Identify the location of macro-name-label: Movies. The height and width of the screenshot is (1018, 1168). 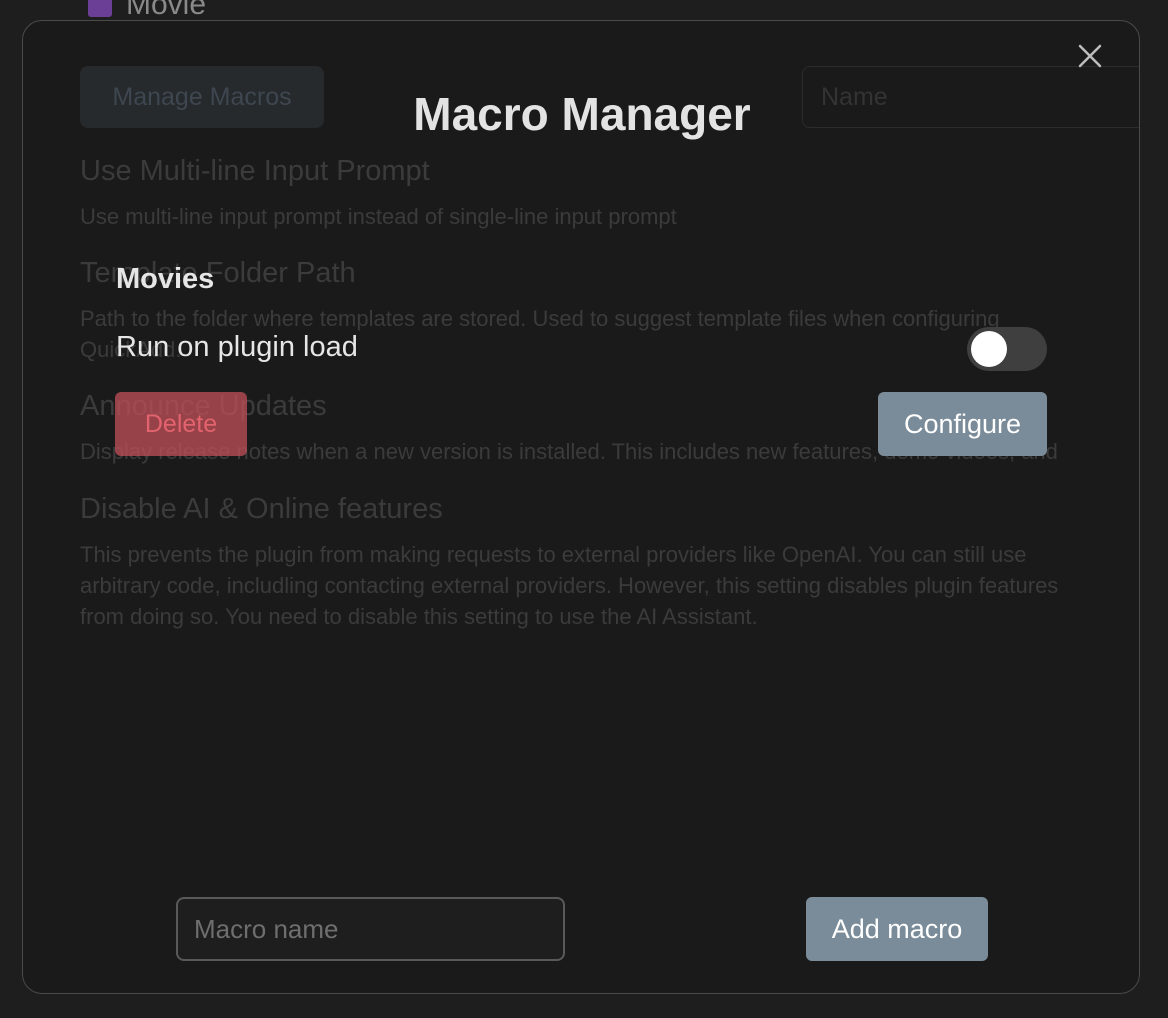
(165, 279).